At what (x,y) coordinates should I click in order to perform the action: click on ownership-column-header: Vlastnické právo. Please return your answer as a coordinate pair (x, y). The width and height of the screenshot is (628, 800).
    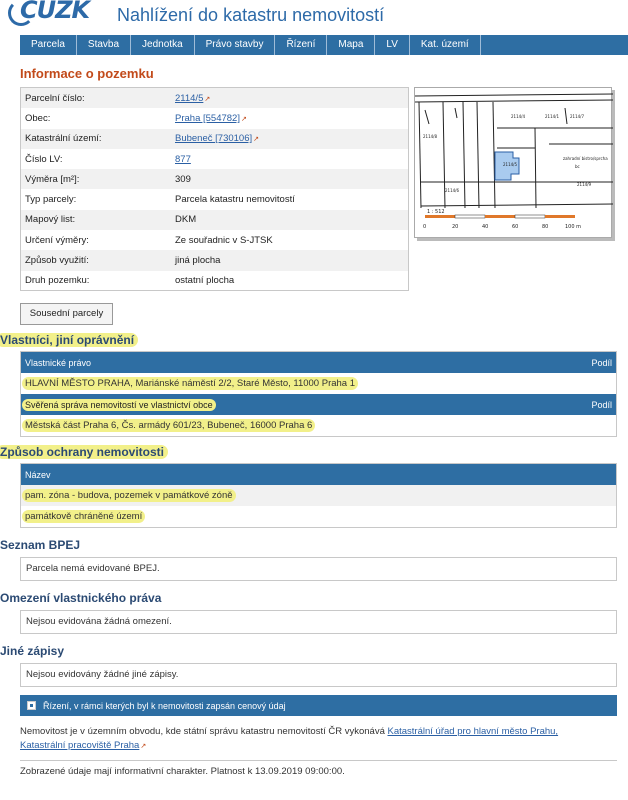
    Looking at the image, I should click on (58, 362).